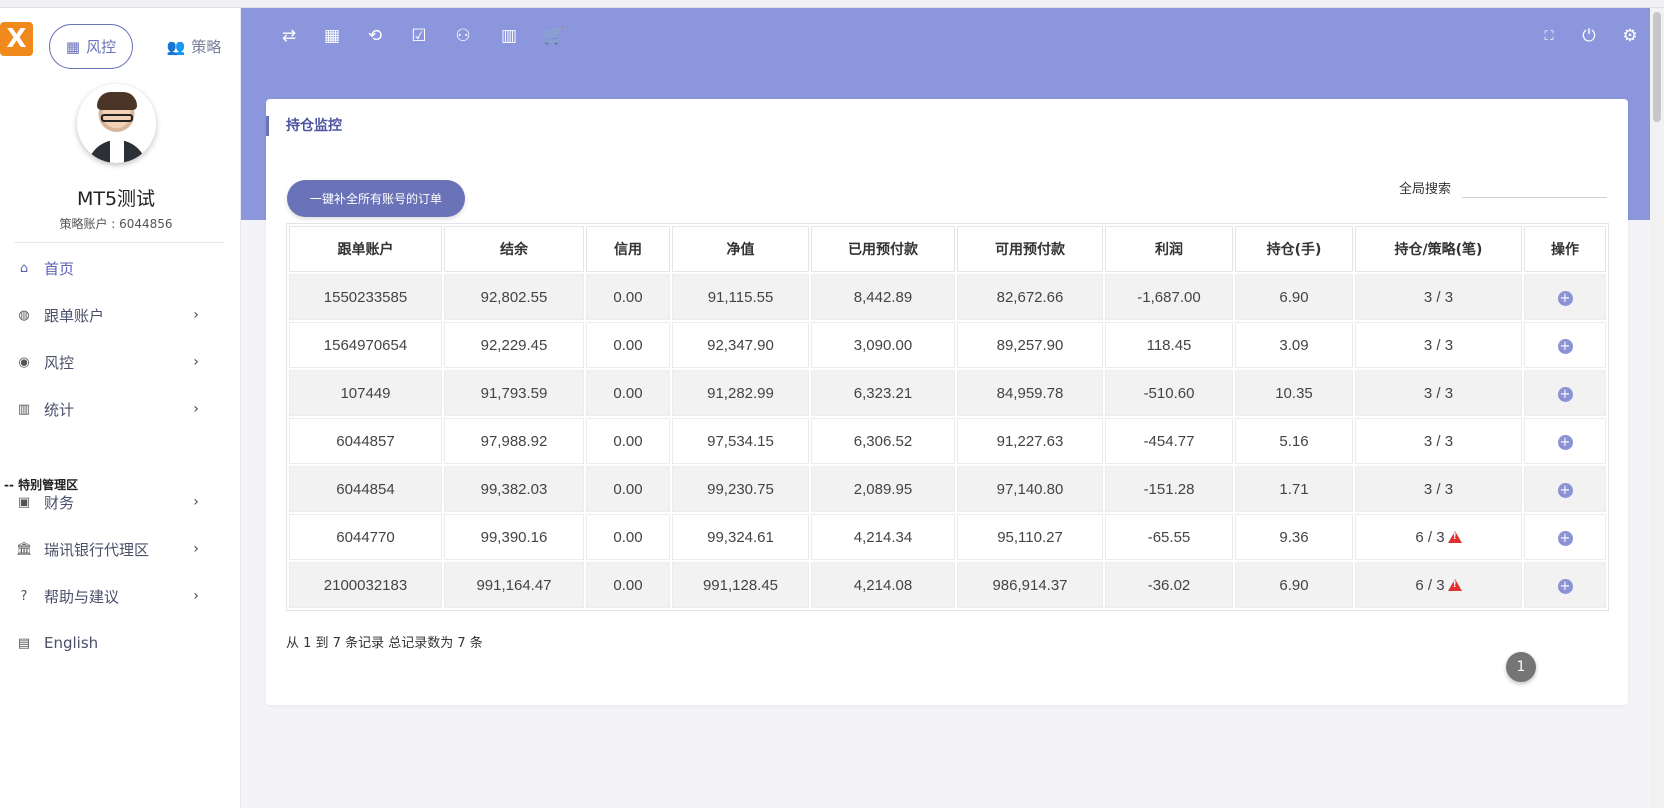 Image resolution: width=1664 pixels, height=808 pixels. Describe the element at coordinates (740, 345) in the screenshot. I see `cell-equity: 92,347.90` at that location.